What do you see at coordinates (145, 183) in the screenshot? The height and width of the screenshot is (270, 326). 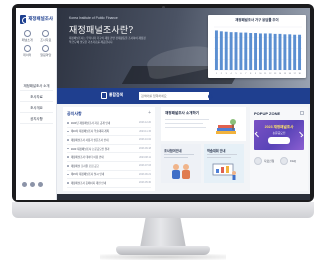 I see `notice-item-date: 2023.05.30` at bounding box center [145, 183].